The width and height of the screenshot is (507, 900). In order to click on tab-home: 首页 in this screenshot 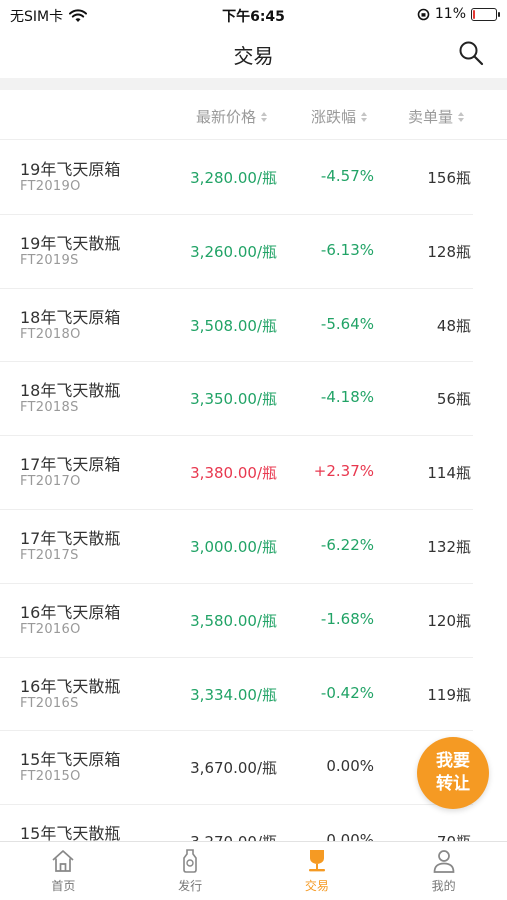, I will do `click(63, 871)`.